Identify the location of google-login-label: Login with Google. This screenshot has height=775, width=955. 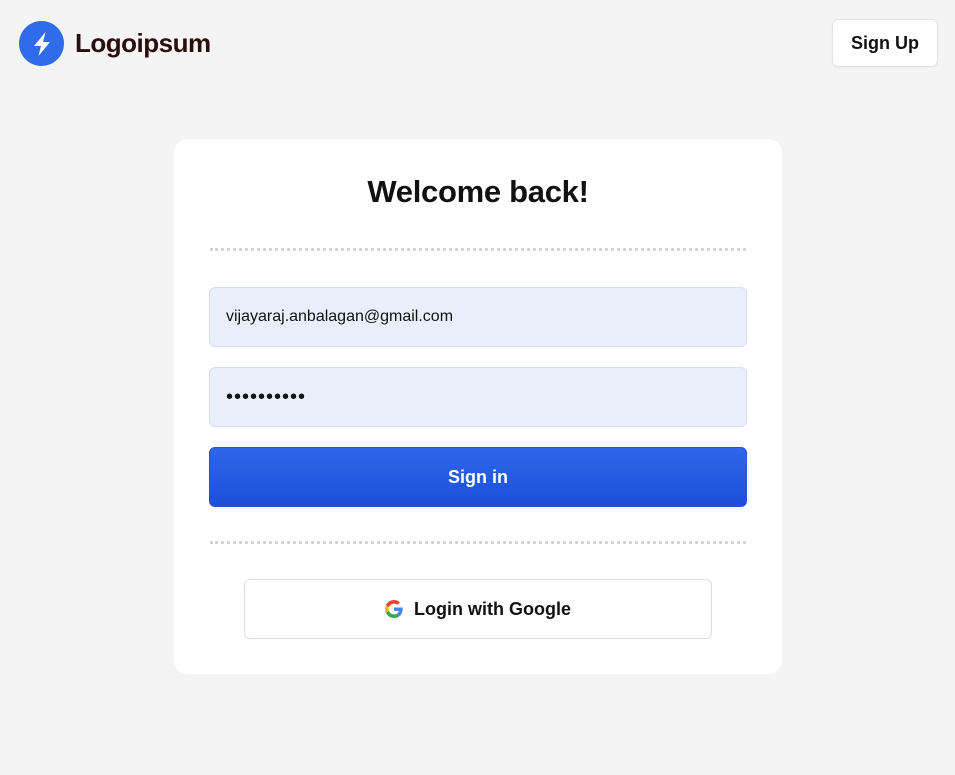
(492, 608).